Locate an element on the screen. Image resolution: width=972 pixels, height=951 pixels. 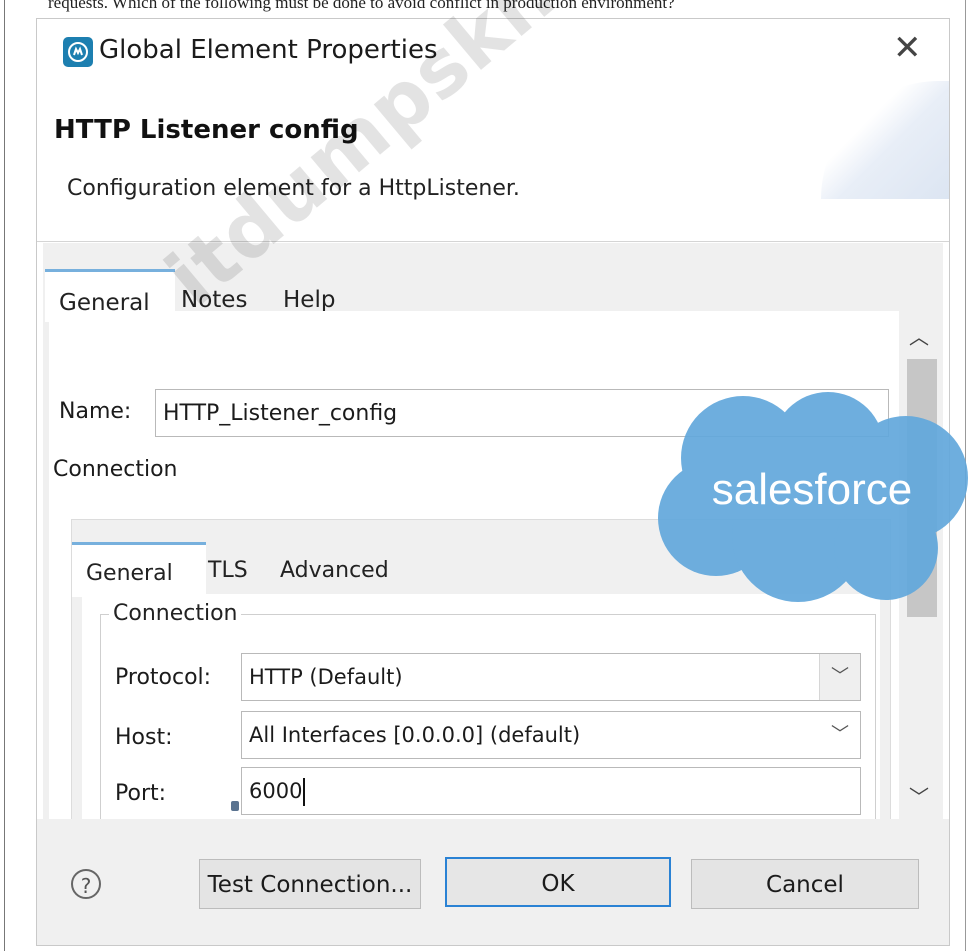
host-select: All Interfaces [0.0.0.0] (default) ﹀ is located at coordinates (551, 735).